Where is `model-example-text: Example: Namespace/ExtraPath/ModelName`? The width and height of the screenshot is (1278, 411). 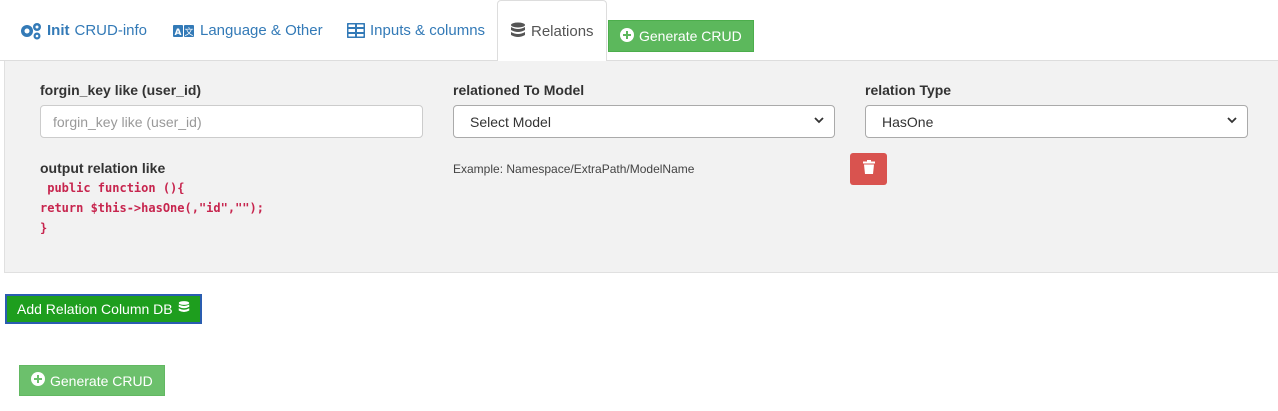
model-example-text: Example: Namespace/ExtraPath/ModelName is located at coordinates (574, 169).